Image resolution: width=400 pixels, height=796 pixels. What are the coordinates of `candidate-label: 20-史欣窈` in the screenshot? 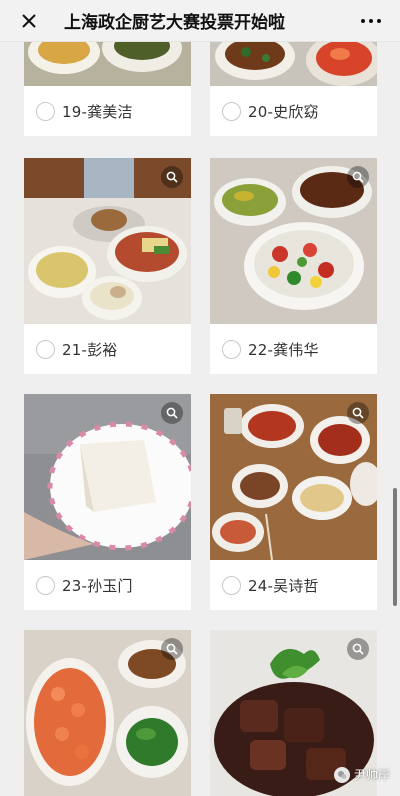 It's located at (283, 111).